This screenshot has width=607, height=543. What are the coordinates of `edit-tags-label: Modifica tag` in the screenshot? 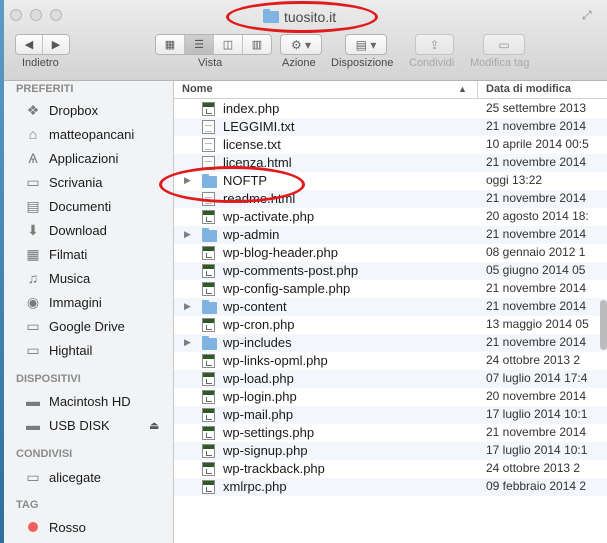 It's located at (500, 63).